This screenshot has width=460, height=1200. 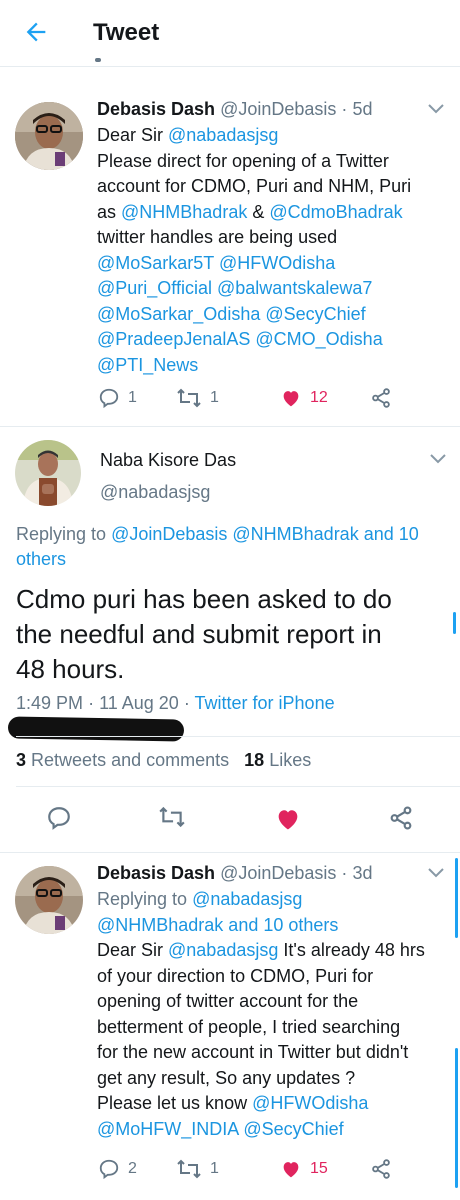 I want to click on tweet-text-line: @PradeepJenalAS @CMO_Odisha, so click(x=240, y=339).